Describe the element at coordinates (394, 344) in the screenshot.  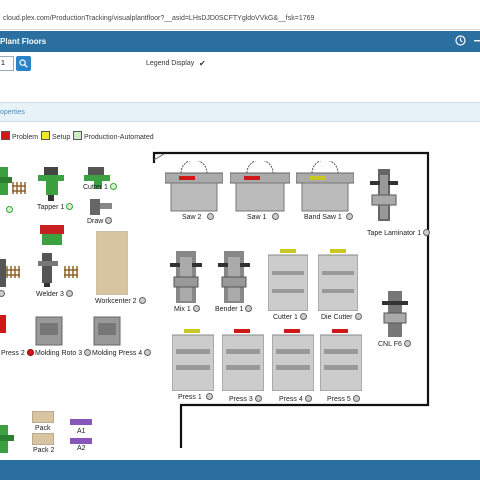
I see `machine-label: CNL F6` at that location.